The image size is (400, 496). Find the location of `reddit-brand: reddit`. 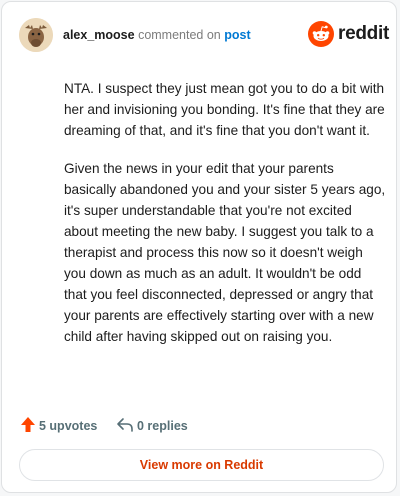

reddit-brand: reddit is located at coordinates (348, 35).